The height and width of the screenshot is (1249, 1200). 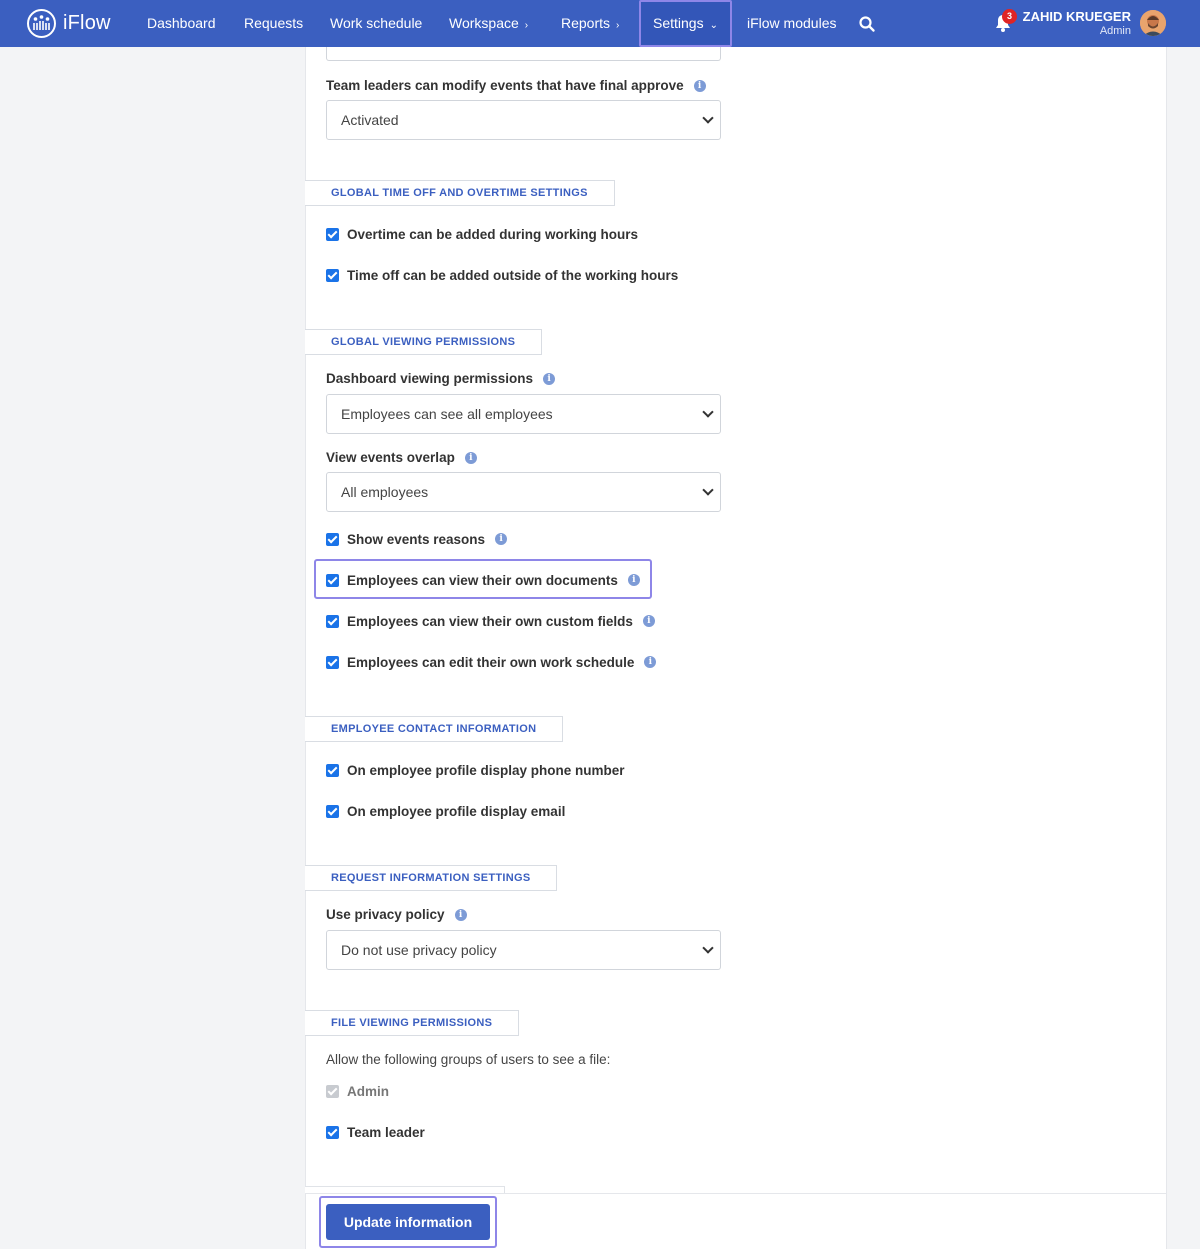 I want to click on privacy-policy-label: Use privacy policy i, so click(x=396, y=914).